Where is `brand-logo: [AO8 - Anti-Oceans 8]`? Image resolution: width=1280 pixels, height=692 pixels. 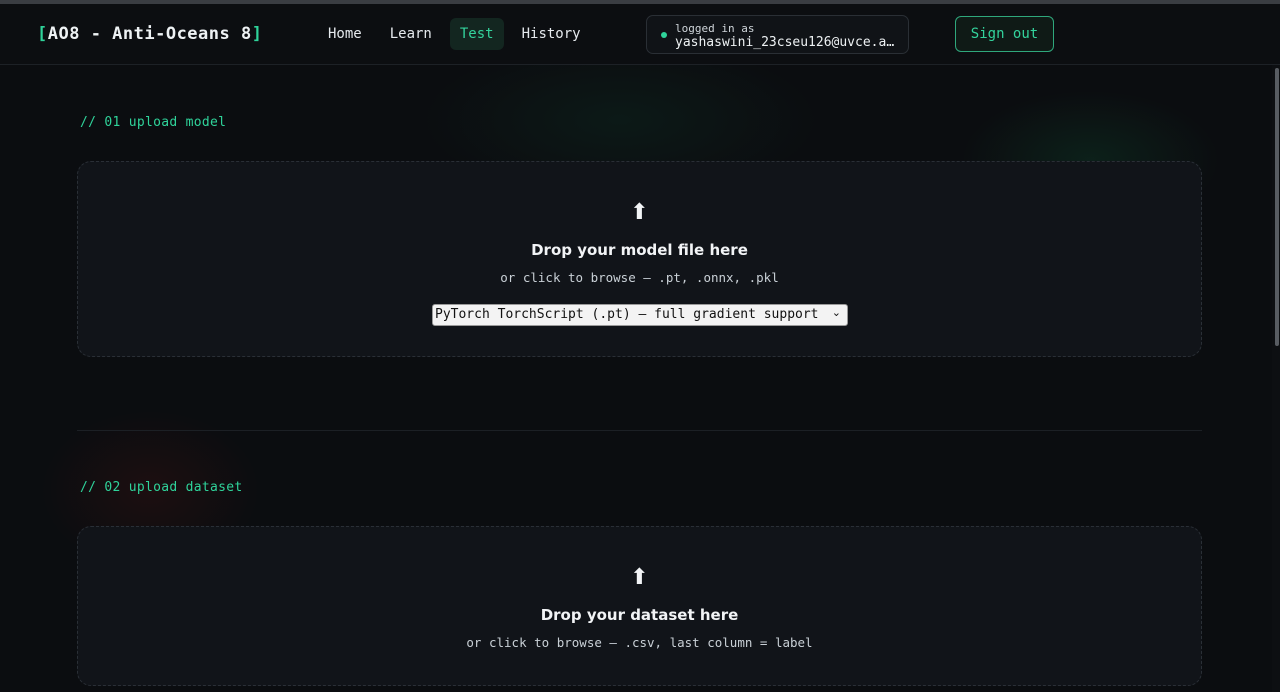 brand-logo: [AO8 - Anti-Oceans 8] is located at coordinates (149, 34).